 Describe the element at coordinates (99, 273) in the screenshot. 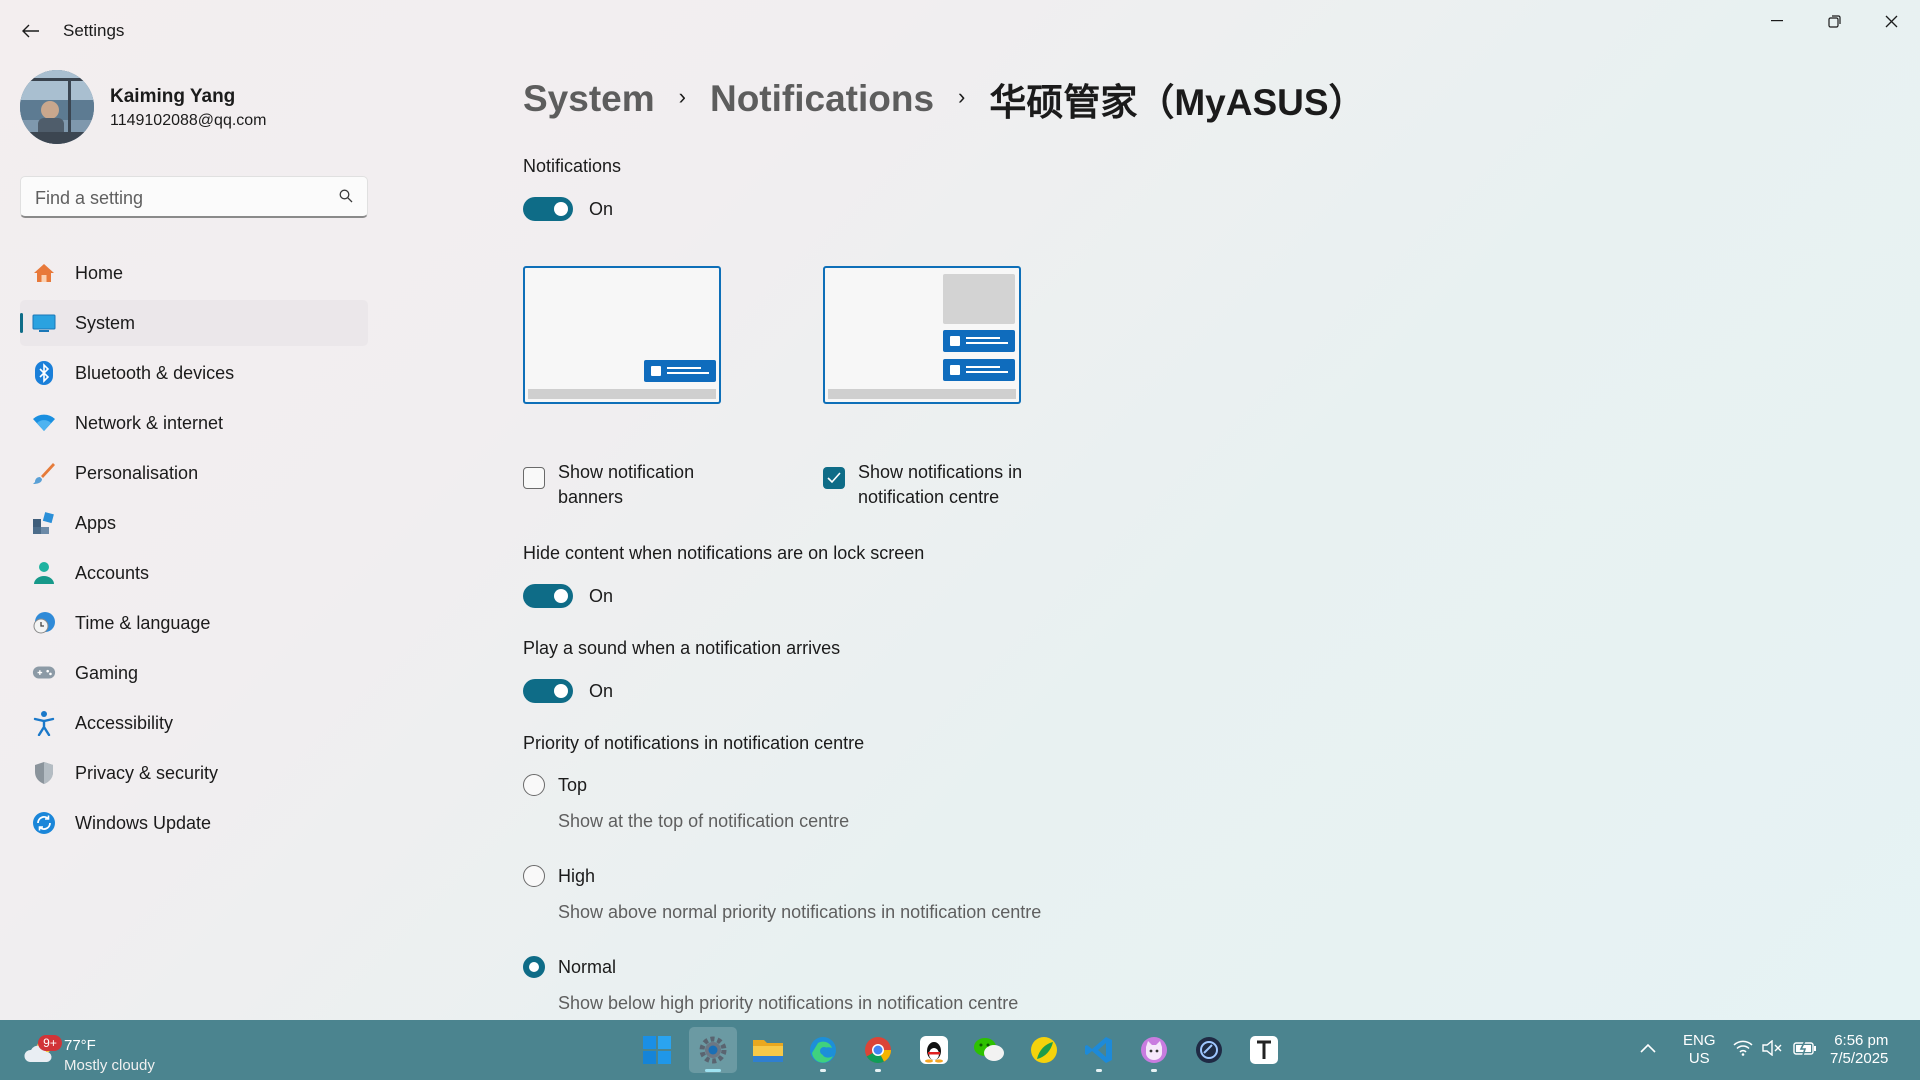

I see `sidebar-item-label: Home` at that location.